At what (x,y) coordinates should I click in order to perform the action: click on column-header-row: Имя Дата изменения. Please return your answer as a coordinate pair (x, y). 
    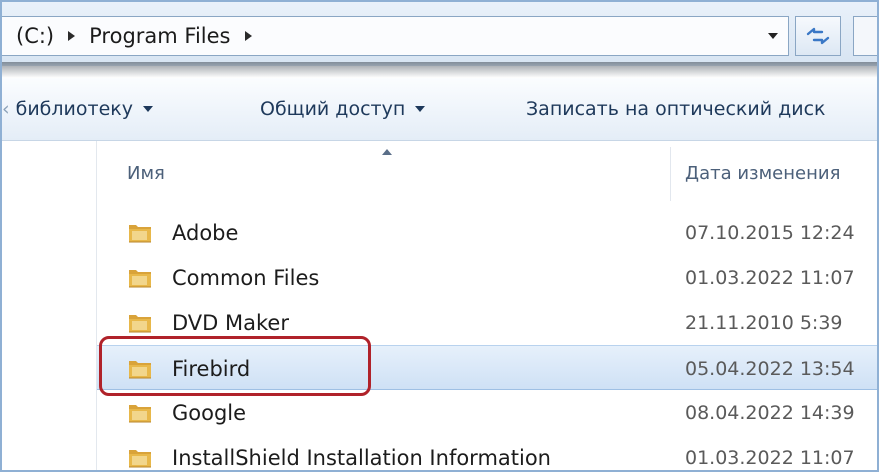
    Looking at the image, I should click on (487, 173).